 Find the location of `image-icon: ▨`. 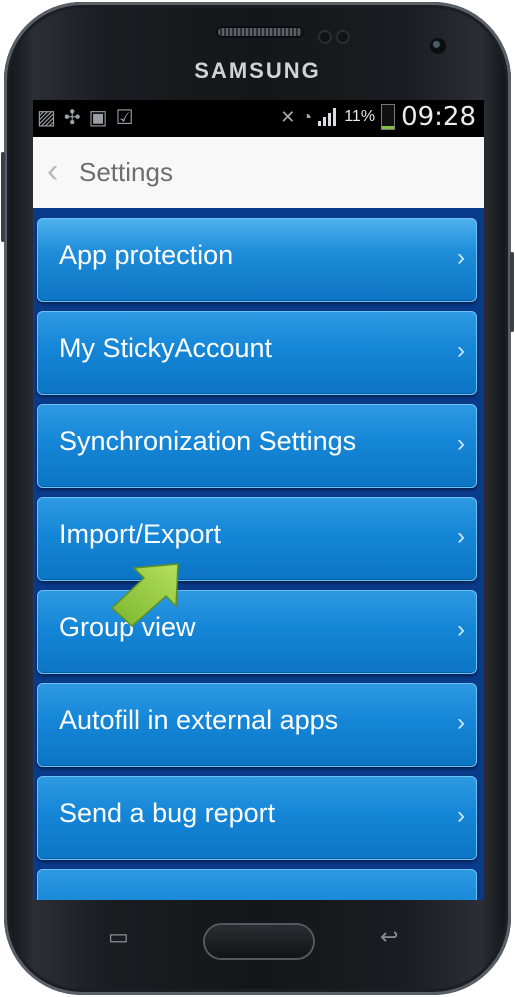

image-icon: ▨ is located at coordinates (46, 118).